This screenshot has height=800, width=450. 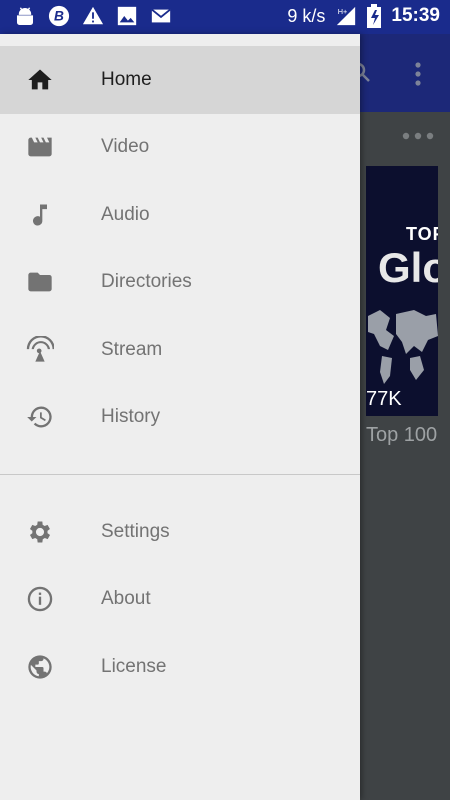 I want to click on nav-item-directories: Directories, so click(x=180, y=283).